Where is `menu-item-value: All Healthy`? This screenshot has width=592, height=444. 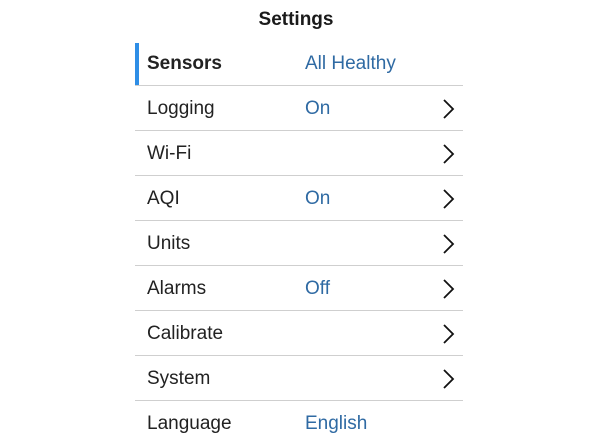 menu-item-value: All Healthy is located at coordinates (350, 63).